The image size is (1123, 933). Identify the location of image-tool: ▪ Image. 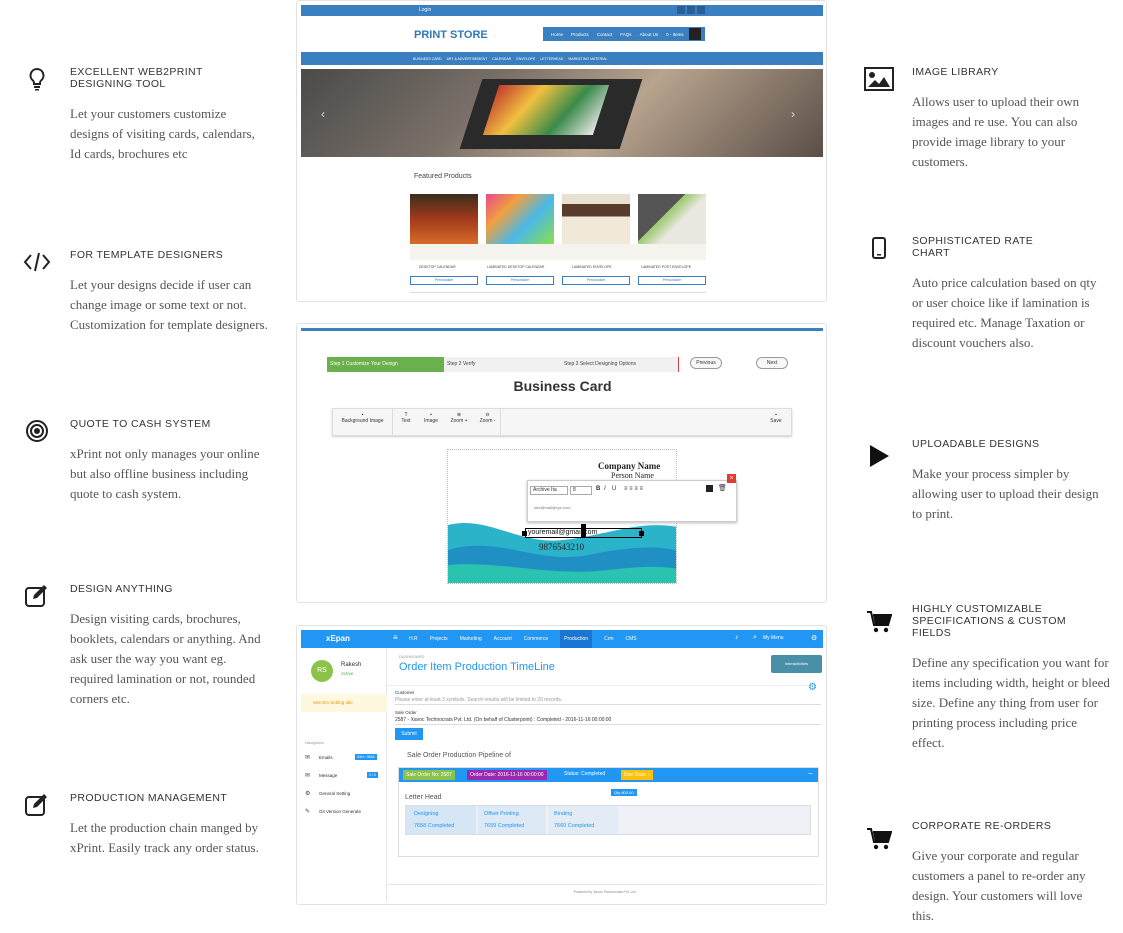
(431, 422).